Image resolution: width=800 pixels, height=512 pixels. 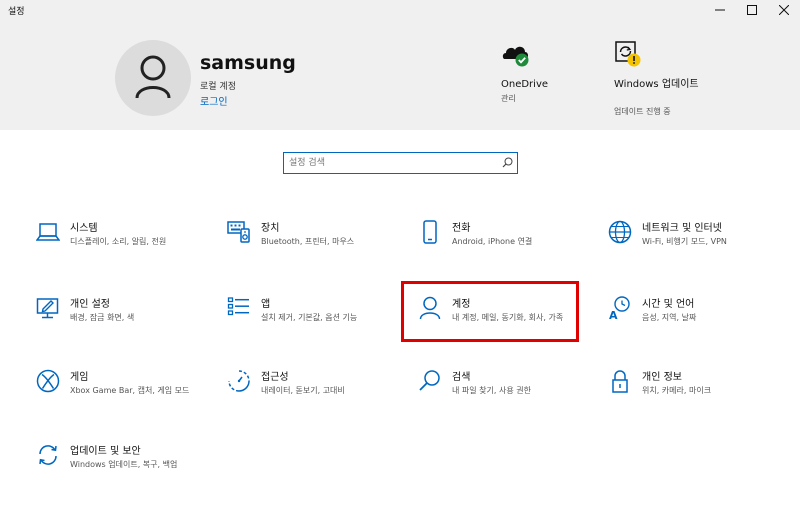 I want to click on category-ease-of-access: 접근성 내레이터, 돋보기, 고대비, so click(x=314, y=395).